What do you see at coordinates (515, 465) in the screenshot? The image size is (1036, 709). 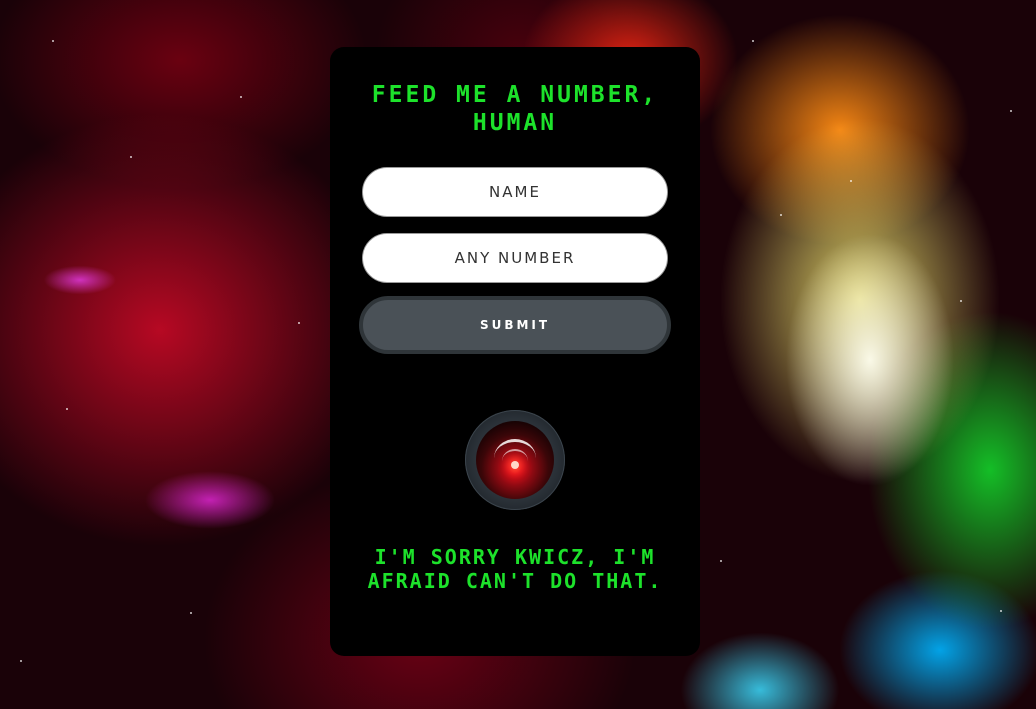 I see `hal-core-light` at bounding box center [515, 465].